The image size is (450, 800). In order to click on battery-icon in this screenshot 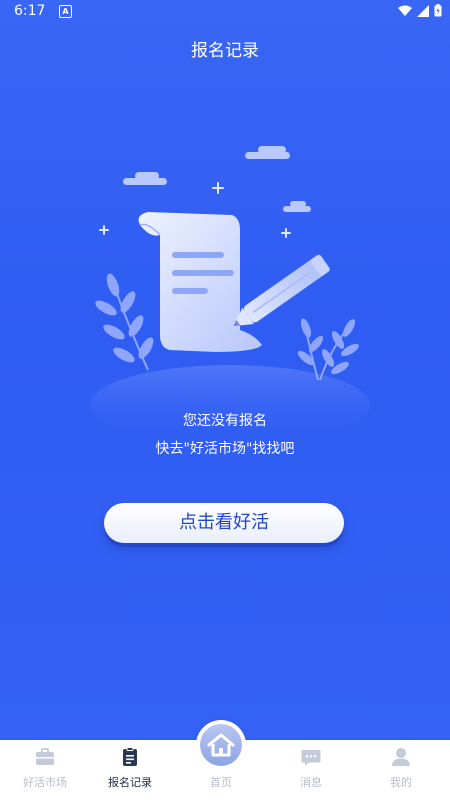, I will do `click(438, 10)`.